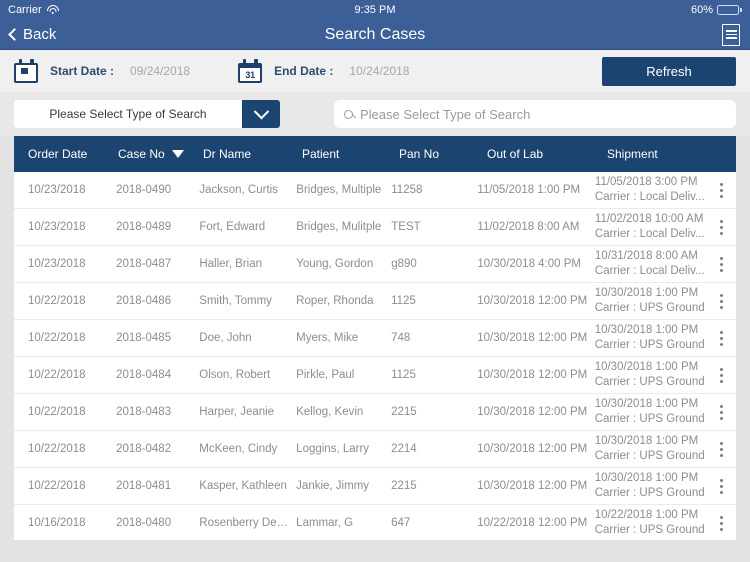 The image size is (750, 562). What do you see at coordinates (102, 71) in the screenshot?
I see `start-date-group: Start Date : 09/24/2018` at bounding box center [102, 71].